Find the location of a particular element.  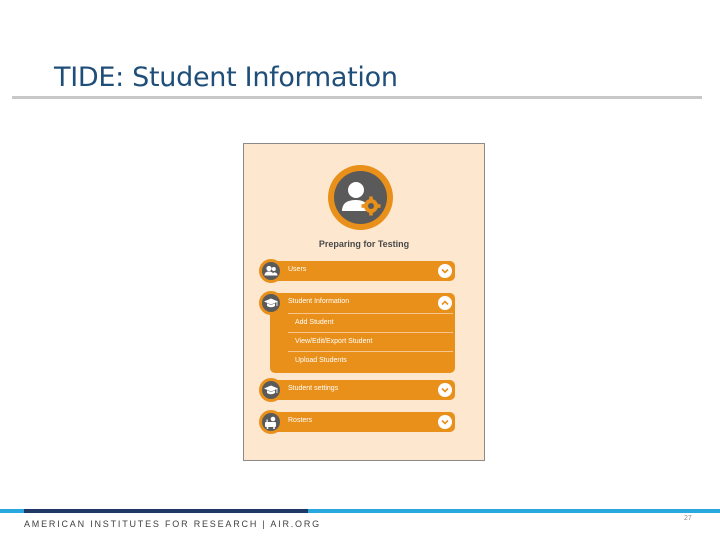

submenu-add-student: Add Student is located at coordinates (370, 322).